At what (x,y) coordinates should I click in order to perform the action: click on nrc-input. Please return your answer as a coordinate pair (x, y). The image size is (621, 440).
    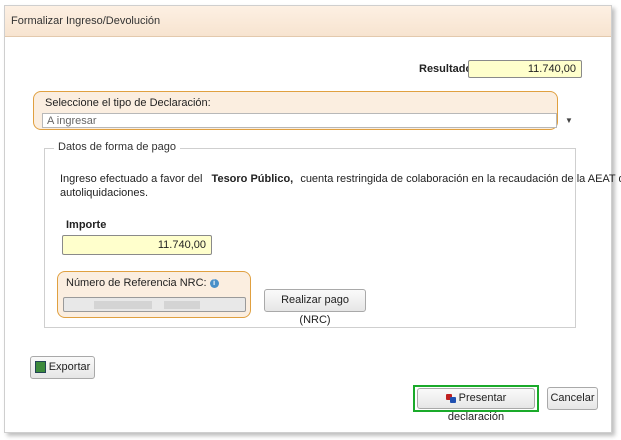
    Looking at the image, I should click on (154, 304).